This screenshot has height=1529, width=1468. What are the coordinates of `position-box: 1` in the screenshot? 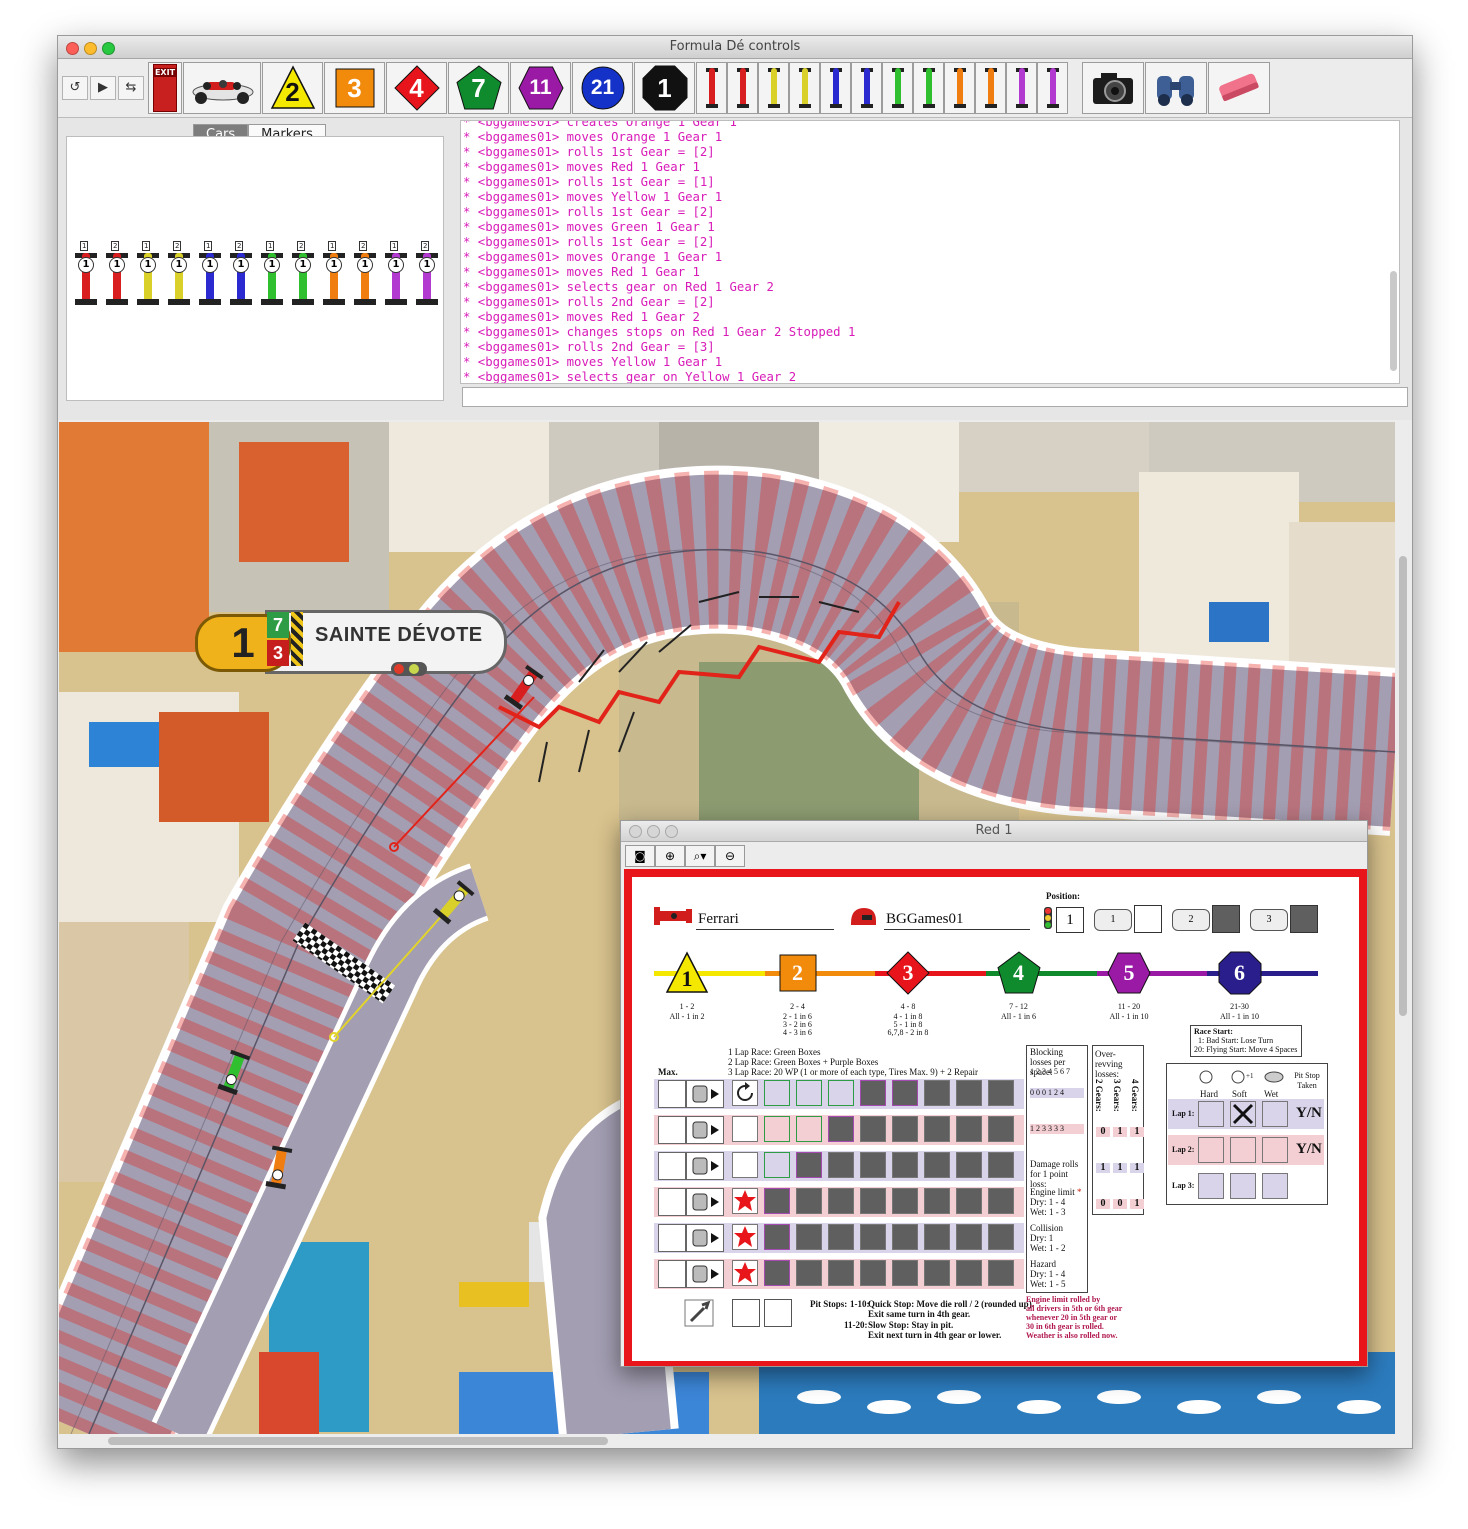 It's located at (1070, 920).